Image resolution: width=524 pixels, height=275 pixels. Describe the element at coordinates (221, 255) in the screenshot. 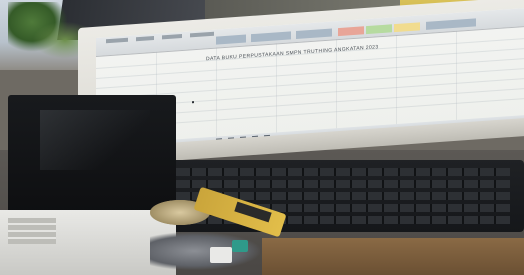

I see `white-key-tag` at that location.